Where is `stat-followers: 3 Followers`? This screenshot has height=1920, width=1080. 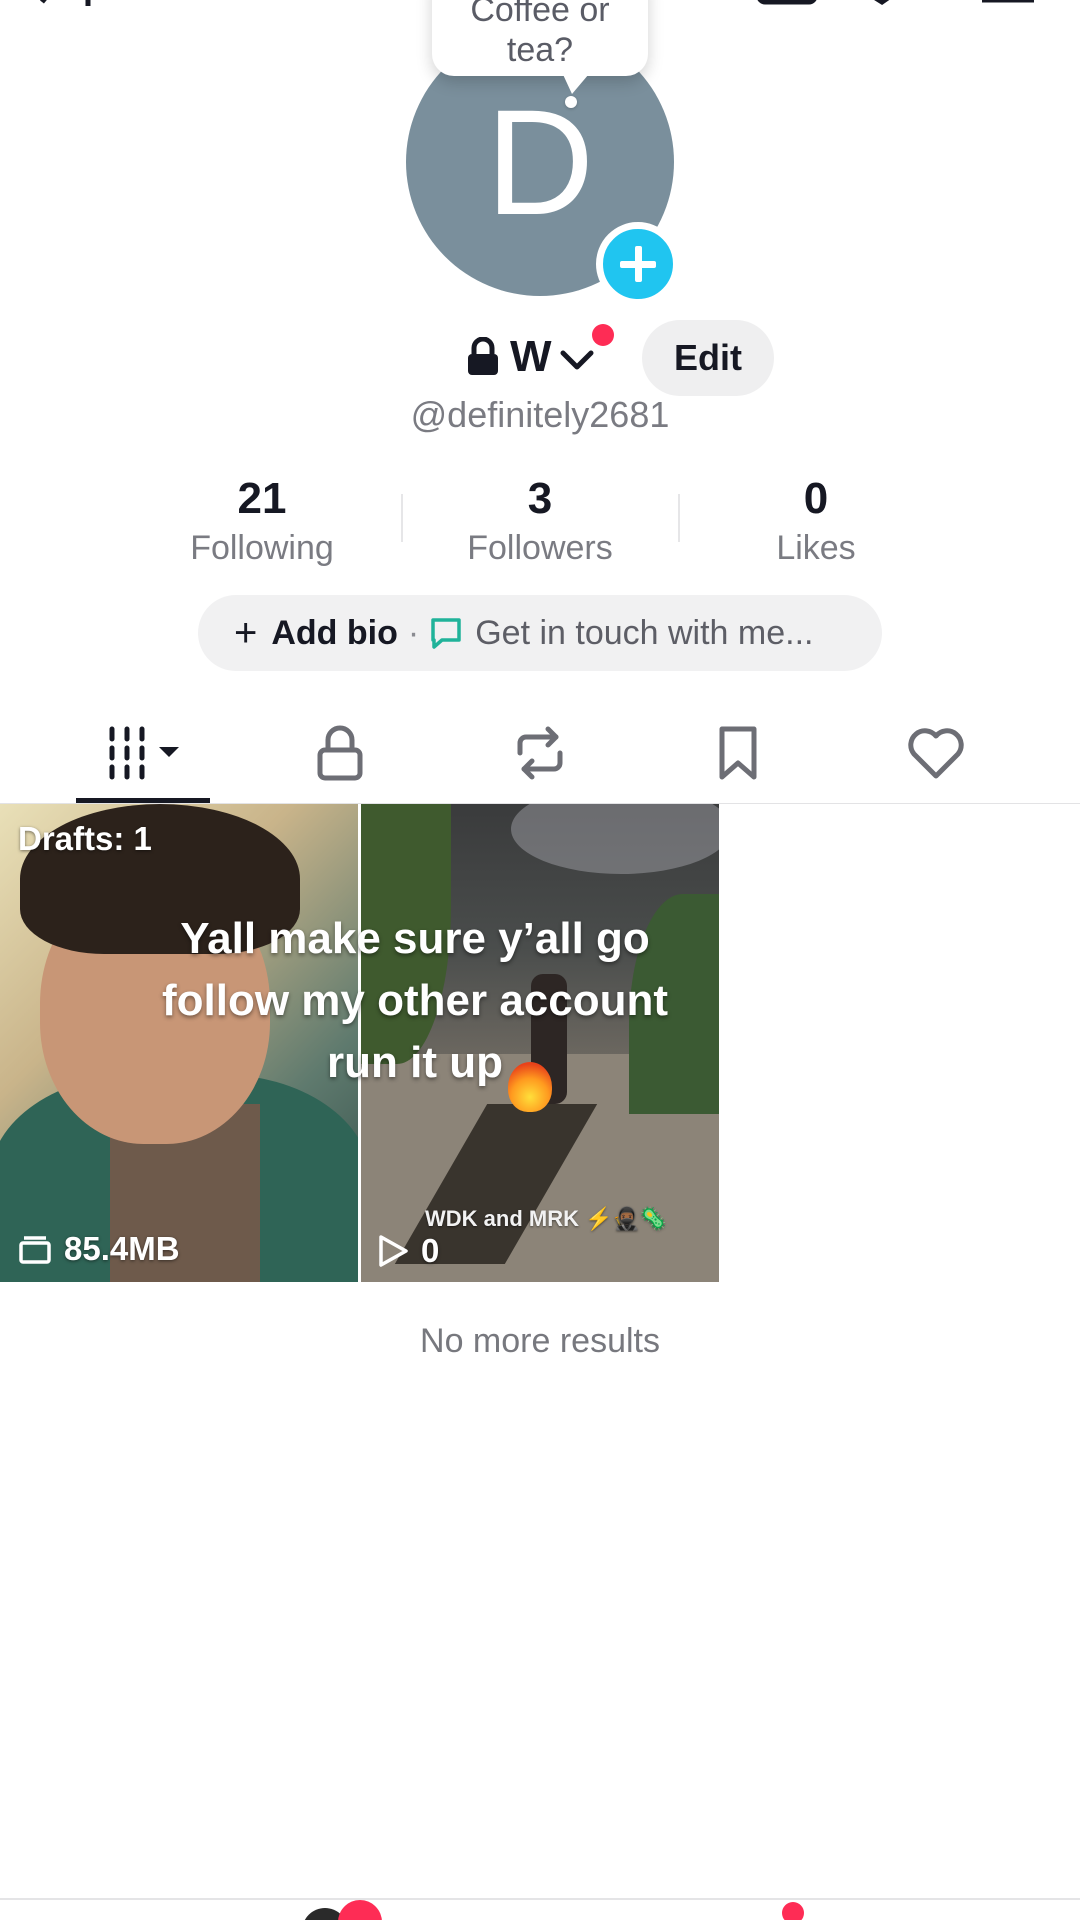
stat-followers: 3 Followers is located at coordinates (540, 521).